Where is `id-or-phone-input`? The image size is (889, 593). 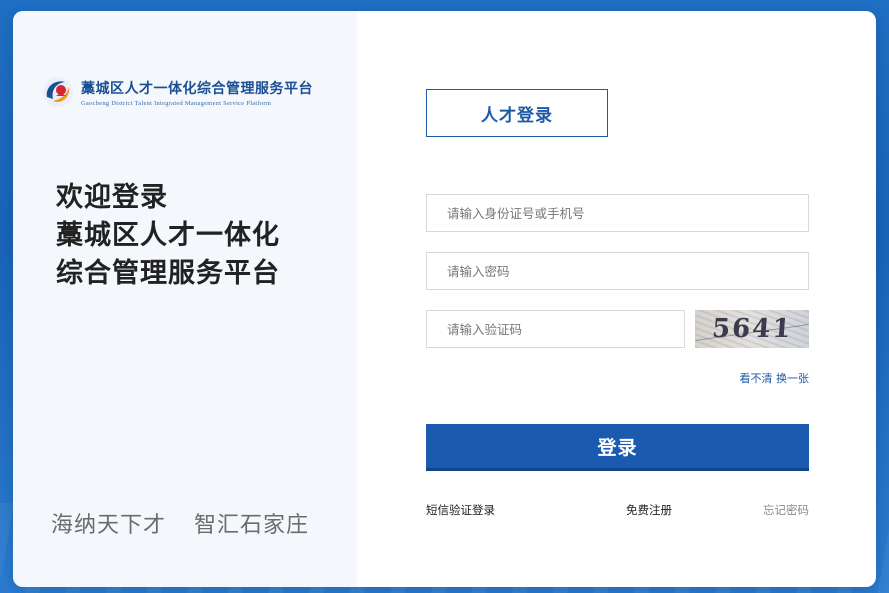 id-or-phone-input is located at coordinates (617, 213).